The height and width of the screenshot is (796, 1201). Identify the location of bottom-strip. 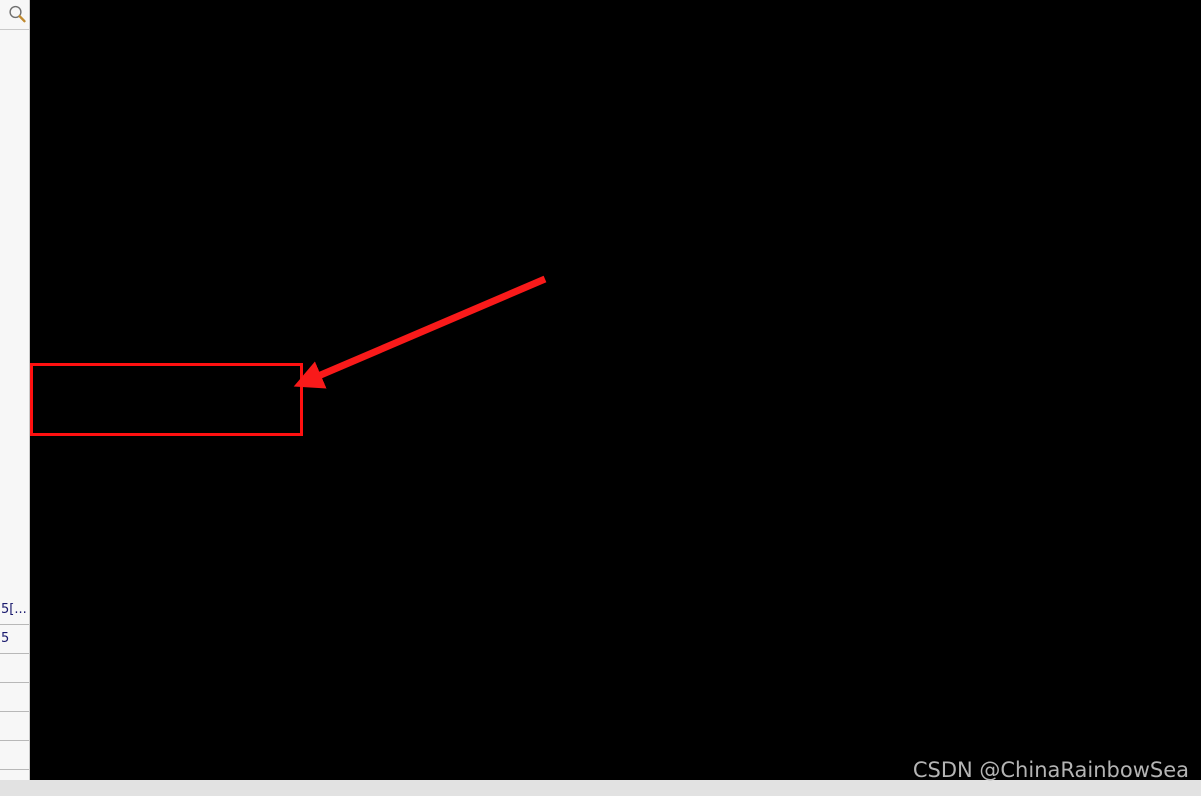
(600, 788).